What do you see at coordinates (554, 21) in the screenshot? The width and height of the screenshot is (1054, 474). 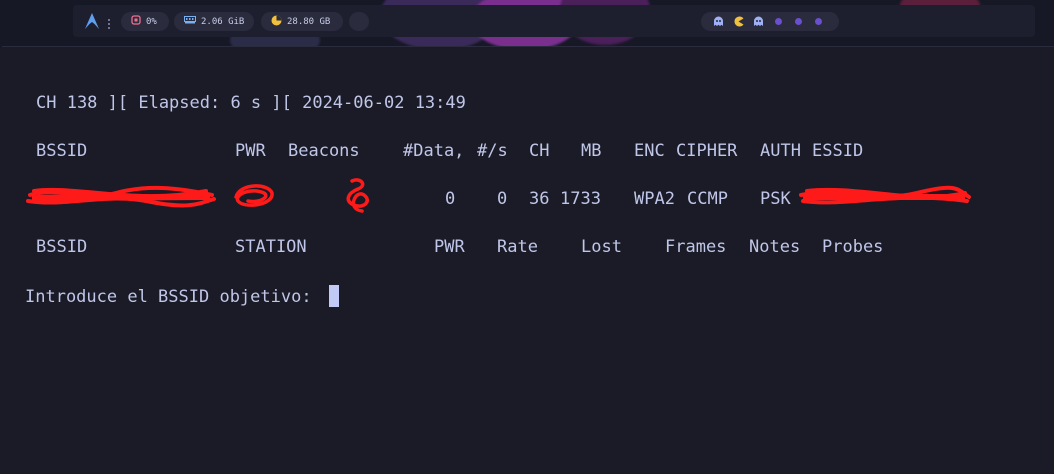 I see `top-status-bar: 0% 2.06 GiB 28.80 GB` at bounding box center [554, 21].